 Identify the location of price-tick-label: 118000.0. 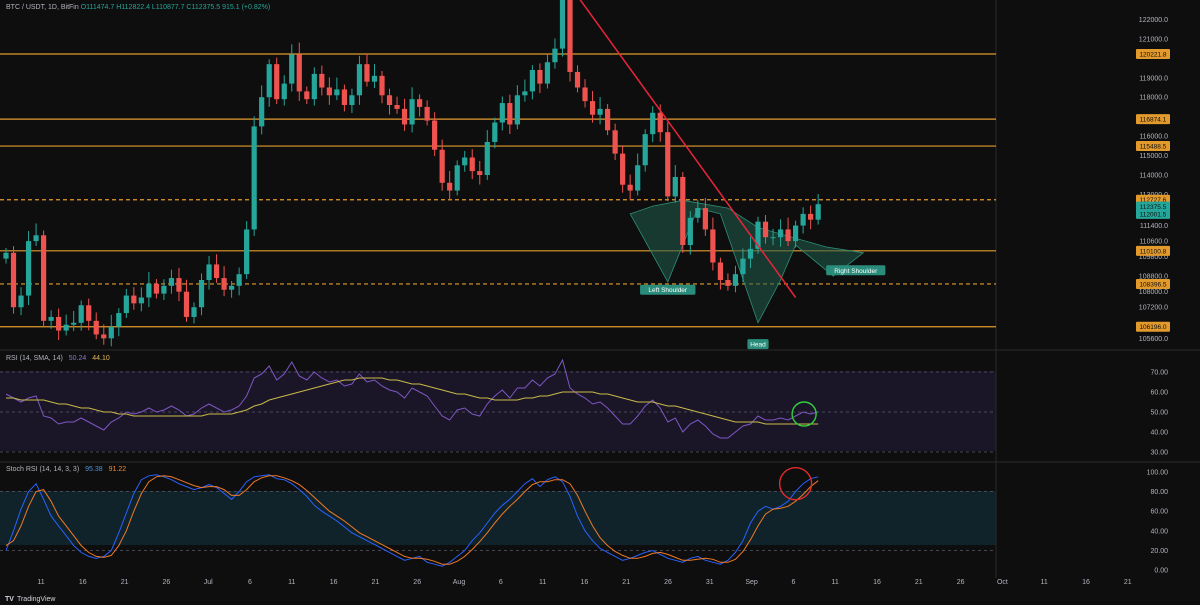
(1153, 98).